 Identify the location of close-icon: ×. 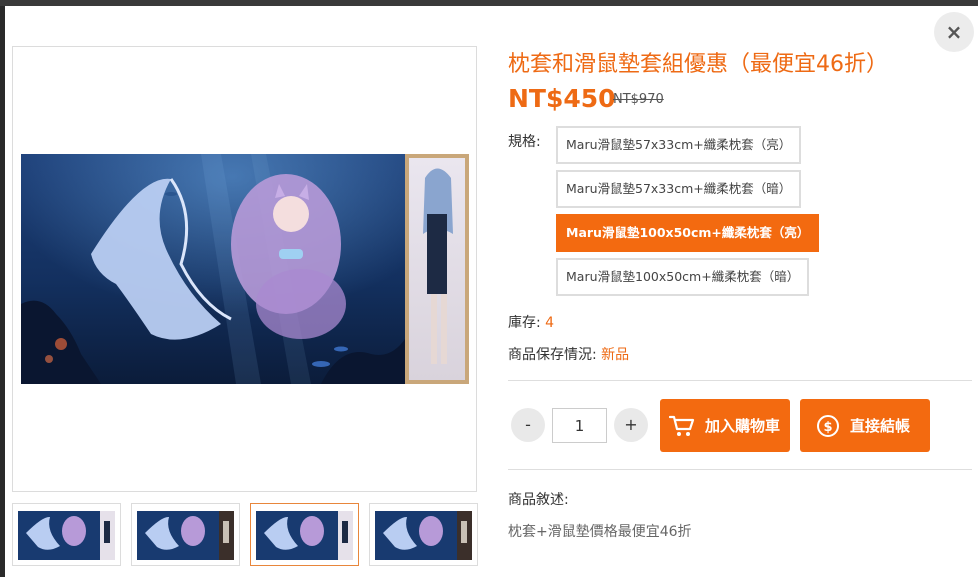
(954, 32).